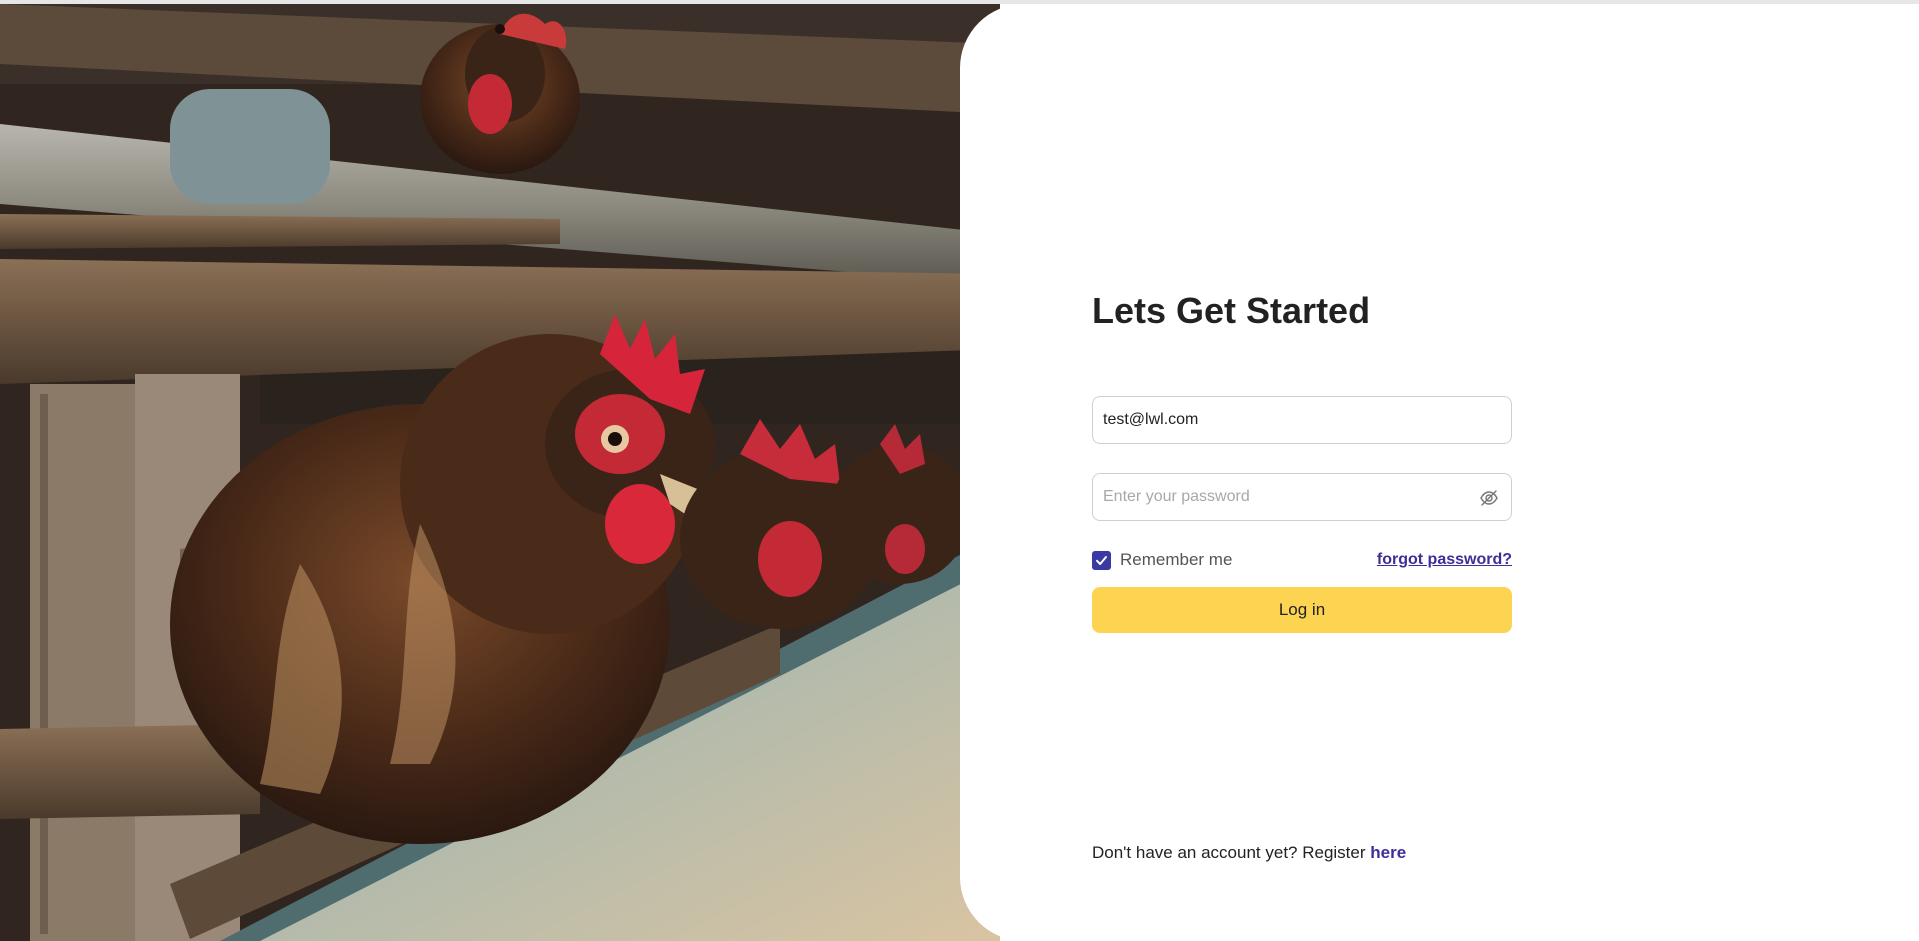 This screenshot has height=941, width=1919. I want to click on password-field, so click(1302, 497).